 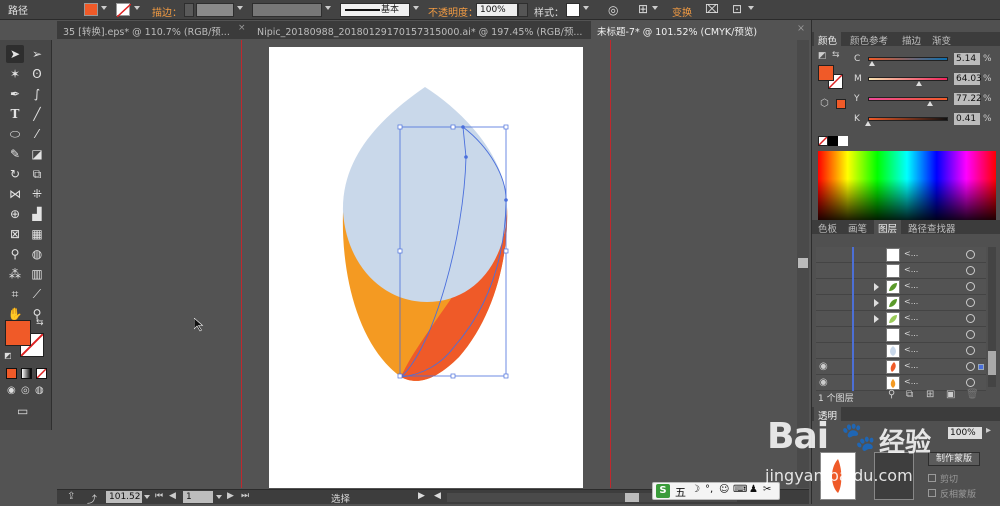 What do you see at coordinates (826, 73) in the screenshot?
I see `panel-fill-swatch` at bounding box center [826, 73].